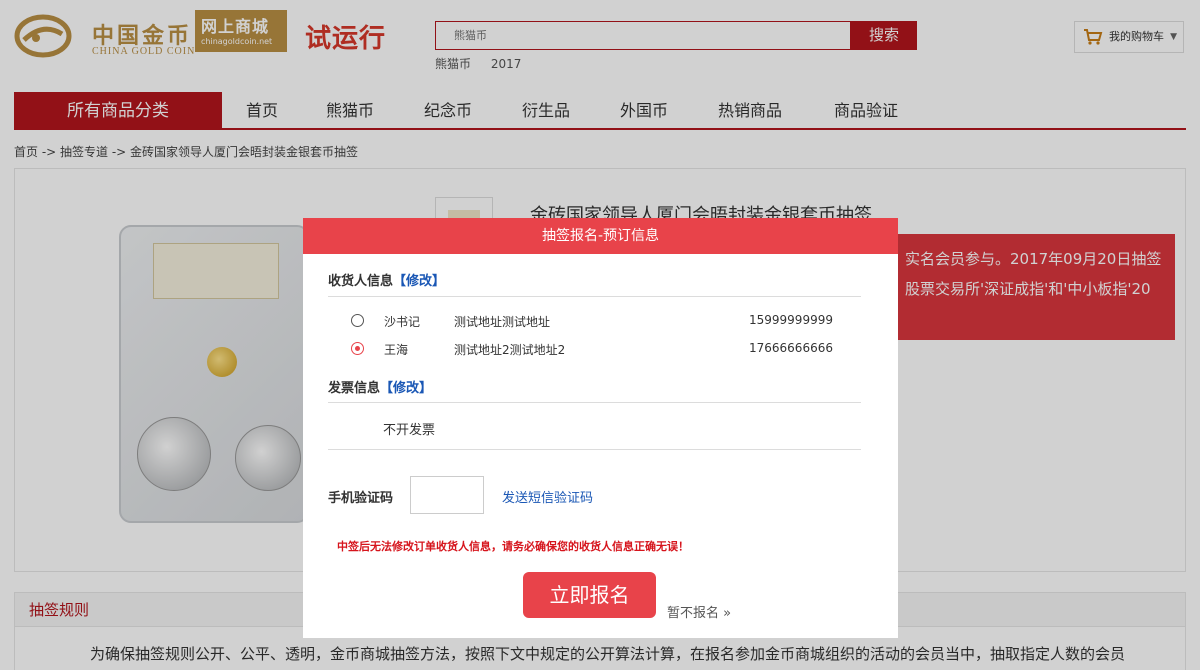 Image resolution: width=1200 pixels, height=670 pixels. Describe the element at coordinates (510, 350) in the screenshot. I see `consignee-address: 测试地址2测试地址2` at that location.